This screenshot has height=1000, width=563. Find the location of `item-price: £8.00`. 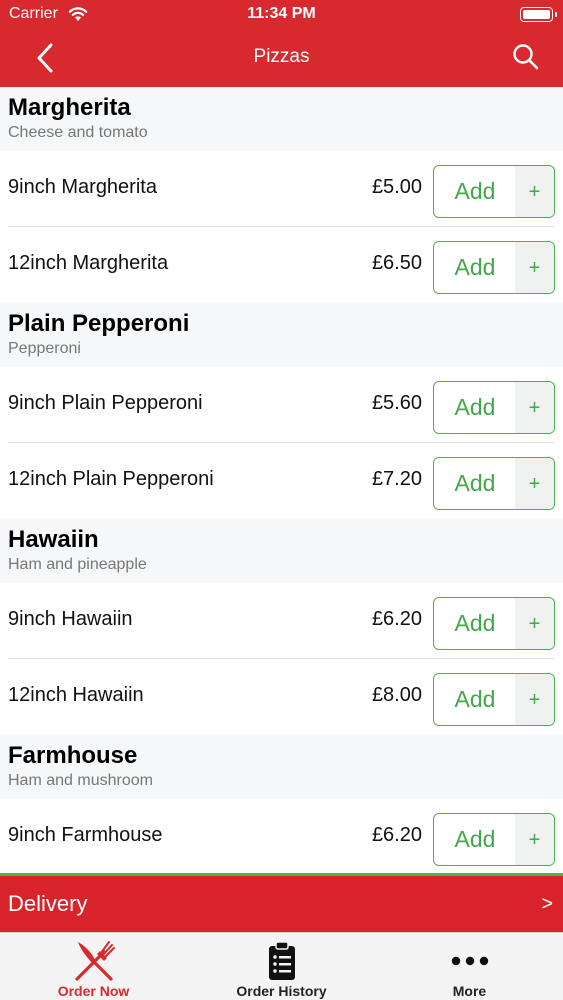

item-price: £8.00 is located at coordinates (396, 695).